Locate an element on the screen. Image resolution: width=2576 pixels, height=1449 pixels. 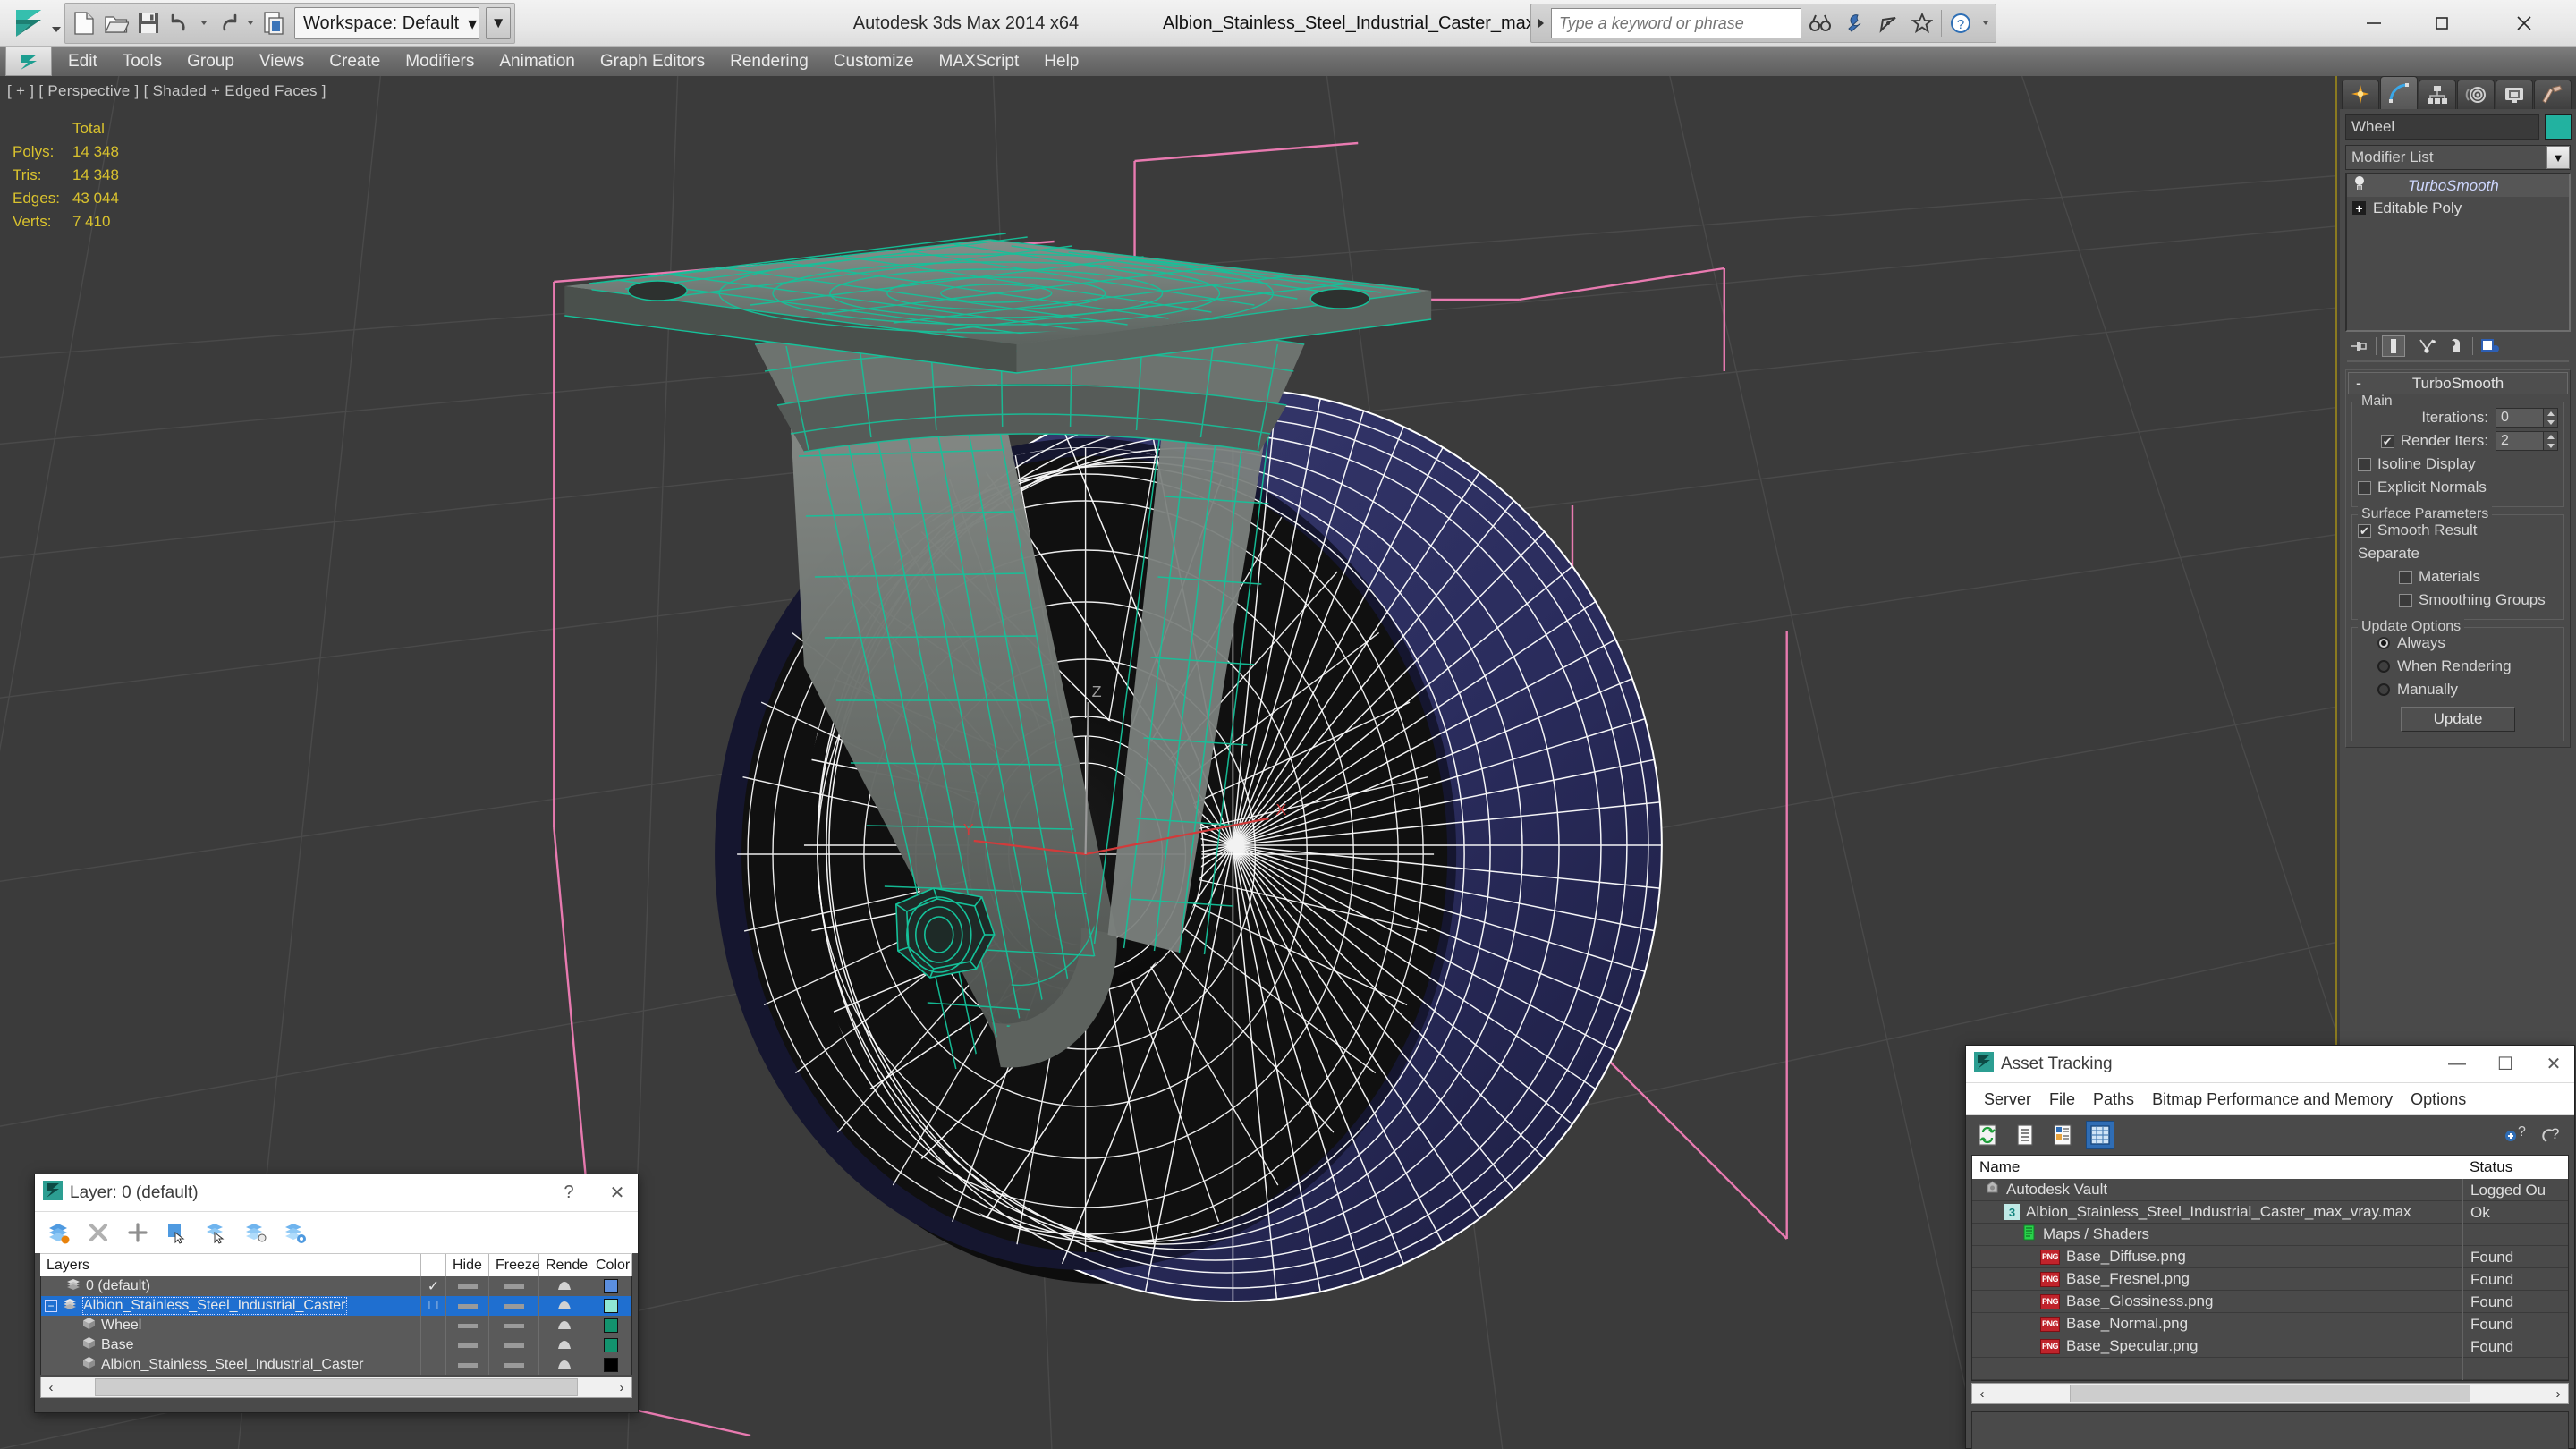
table-row: PNG Base_Specular.png Found is located at coordinates (2270, 1346).